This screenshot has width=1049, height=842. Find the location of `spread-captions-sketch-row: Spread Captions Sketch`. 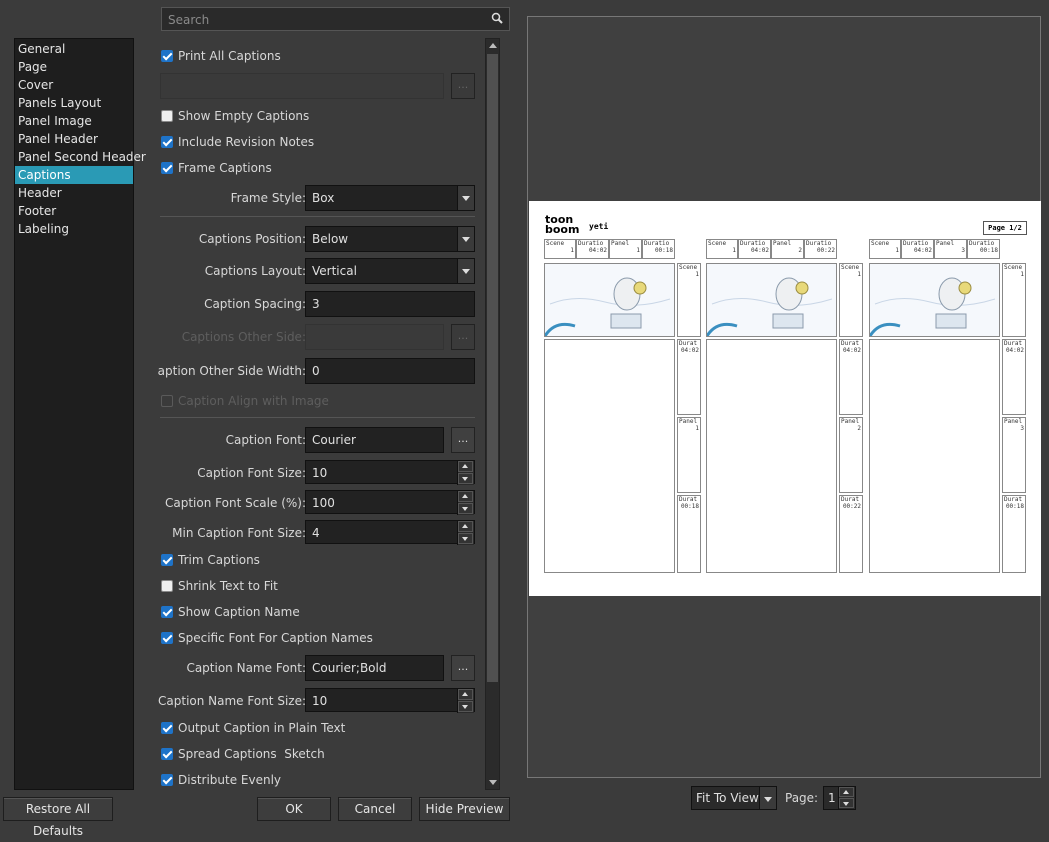

spread-captions-sketch-row: Spread Captions Sketch is located at coordinates (319, 756).